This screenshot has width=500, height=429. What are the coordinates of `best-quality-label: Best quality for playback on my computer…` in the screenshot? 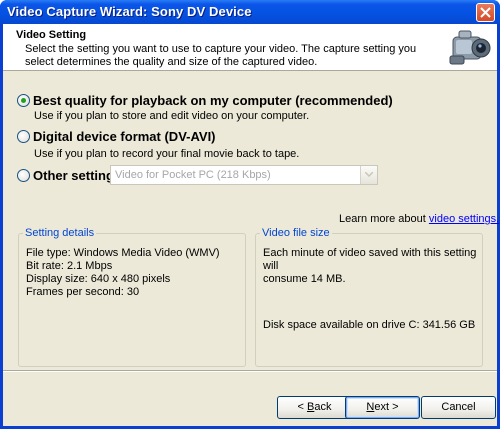 It's located at (213, 100).